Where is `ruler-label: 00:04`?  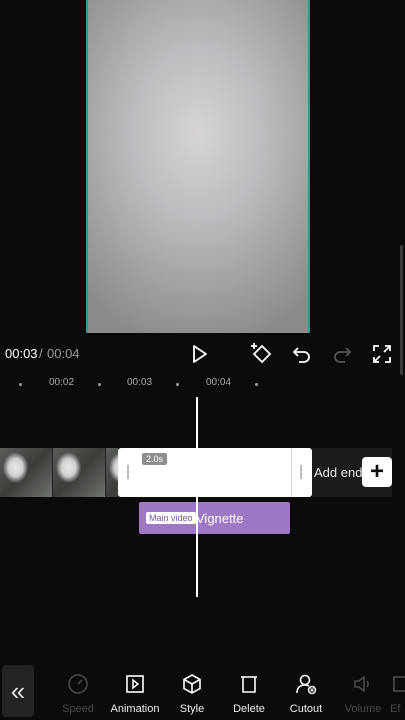
ruler-label: 00:04 is located at coordinates (219, 382).